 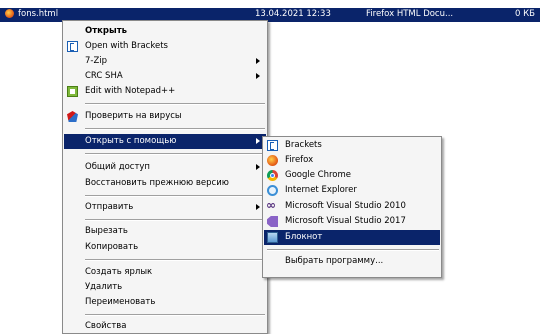 What do you see at coordinates (272, 221) in the screenshot?
I see `visual-studio-2017-icon` at bounding box center [272, 221].